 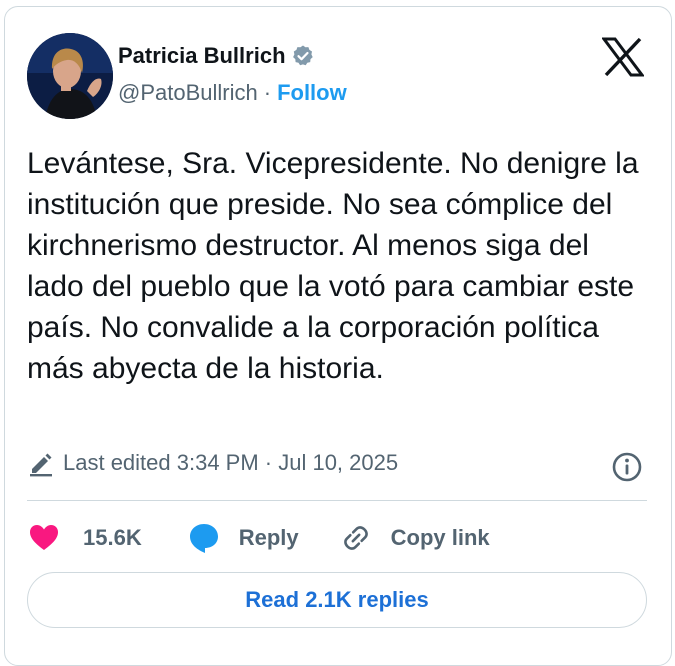 I want to click on reply-label: Reply, so click(x=268, y=537).